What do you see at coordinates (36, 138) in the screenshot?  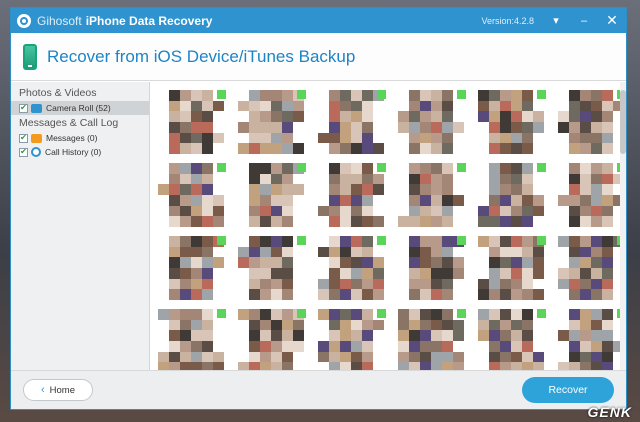 I see `message-icon` at bounding box center [36, 138].